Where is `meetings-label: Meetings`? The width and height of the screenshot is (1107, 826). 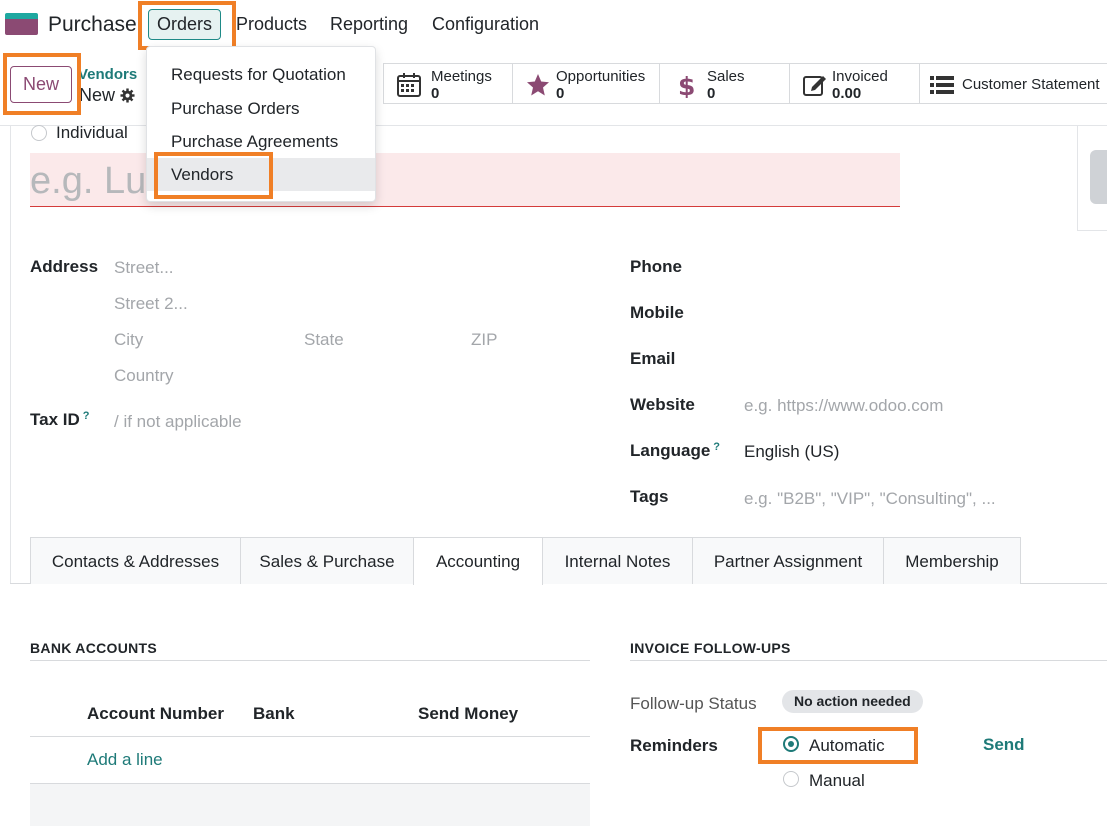
meetings-label: Meetings is located at coordinates (461, 76).